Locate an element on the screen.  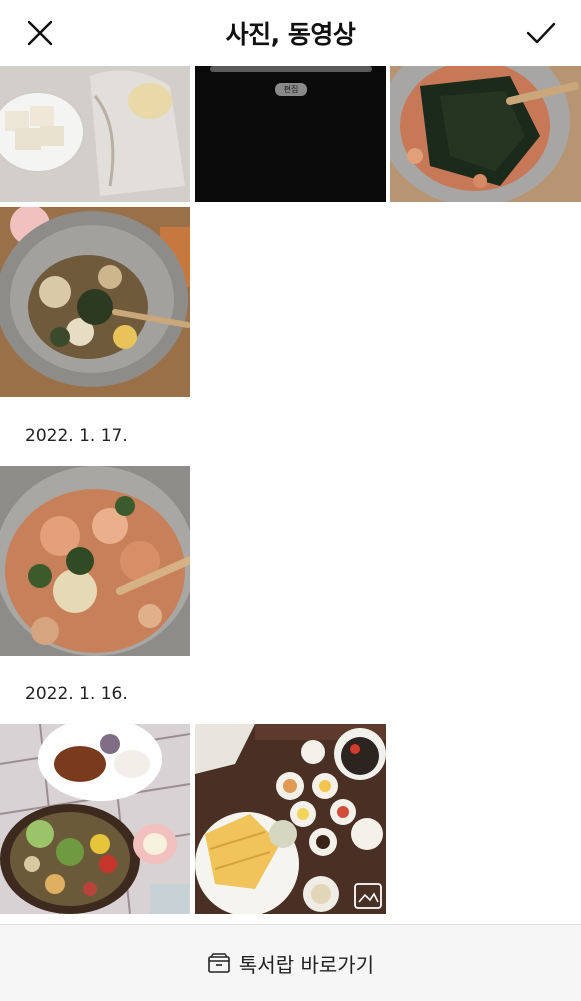
photo-thumbnail-donkatsu is located at coordinates (290, 819).